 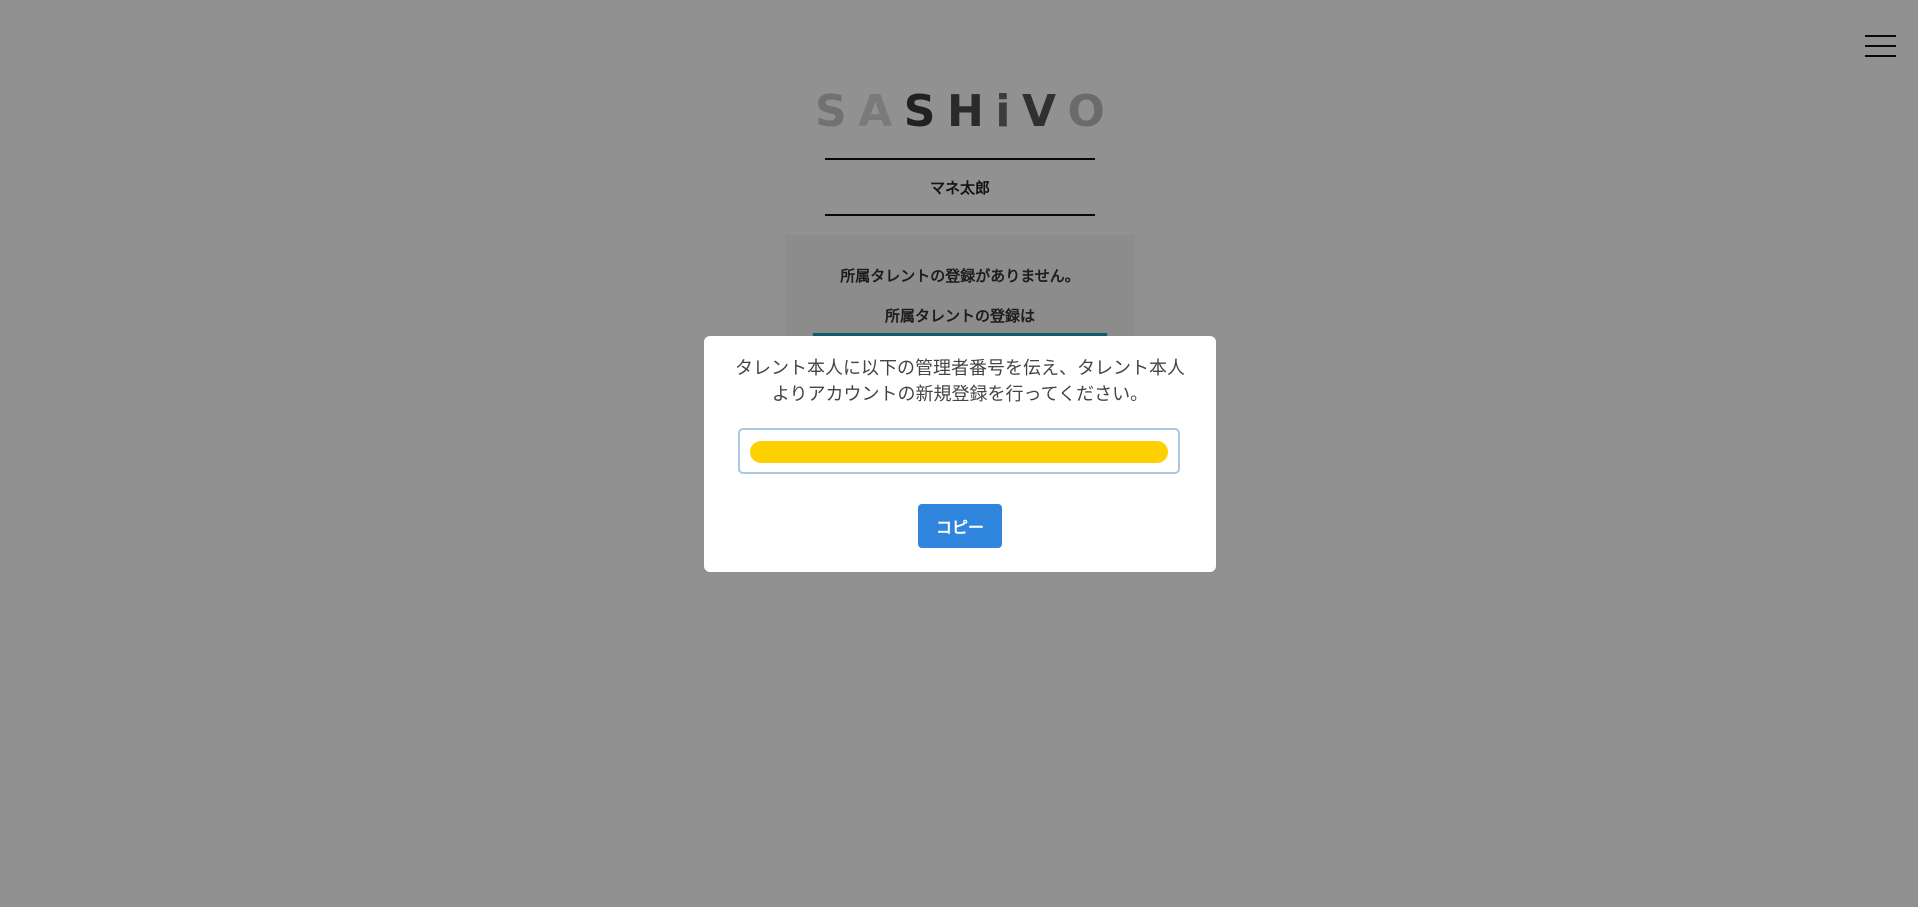 I want to click on admin-code-field, so click(x=959, y=451).